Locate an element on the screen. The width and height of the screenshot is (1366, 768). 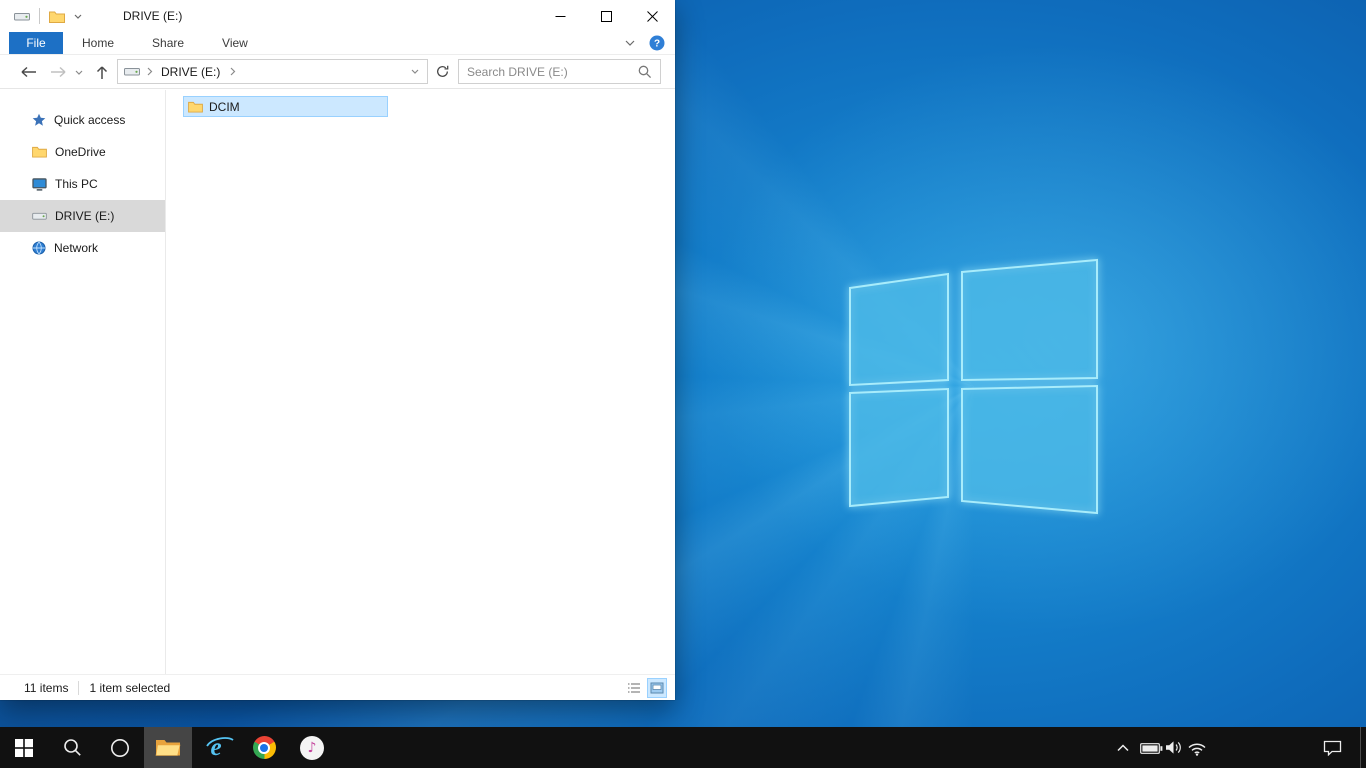
status-separator is located at coordinates (79, 687).